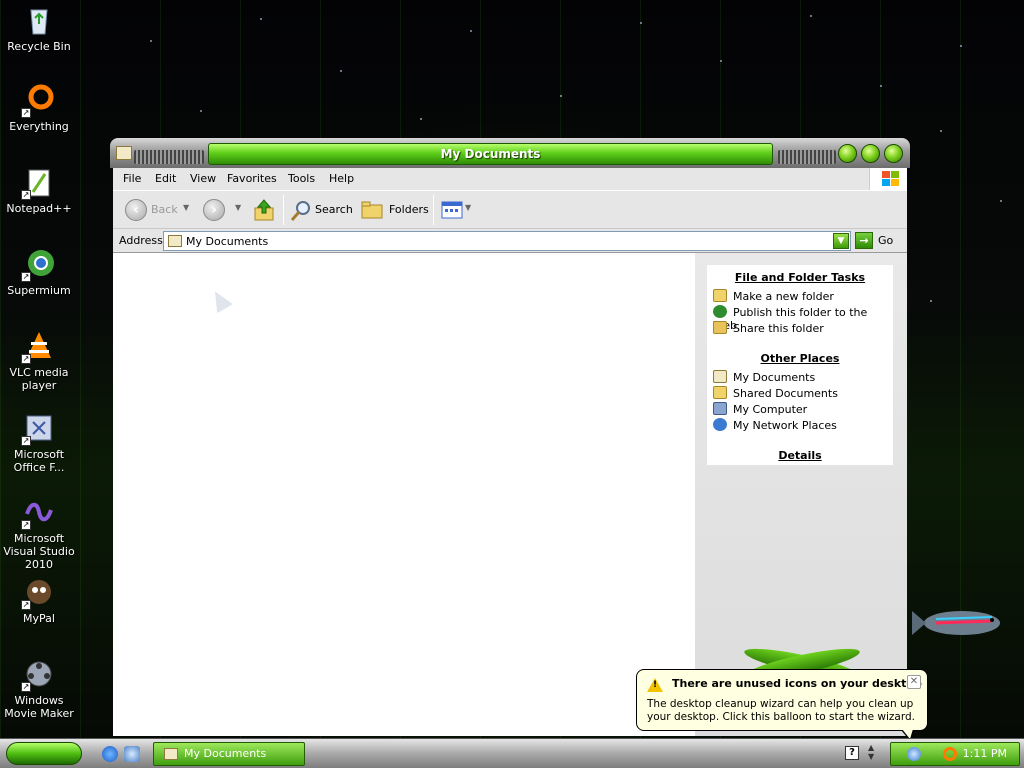  Describe the element at coordinates (220, 300) in the screenshot. I see `mouse-cursor-icon` at that location.